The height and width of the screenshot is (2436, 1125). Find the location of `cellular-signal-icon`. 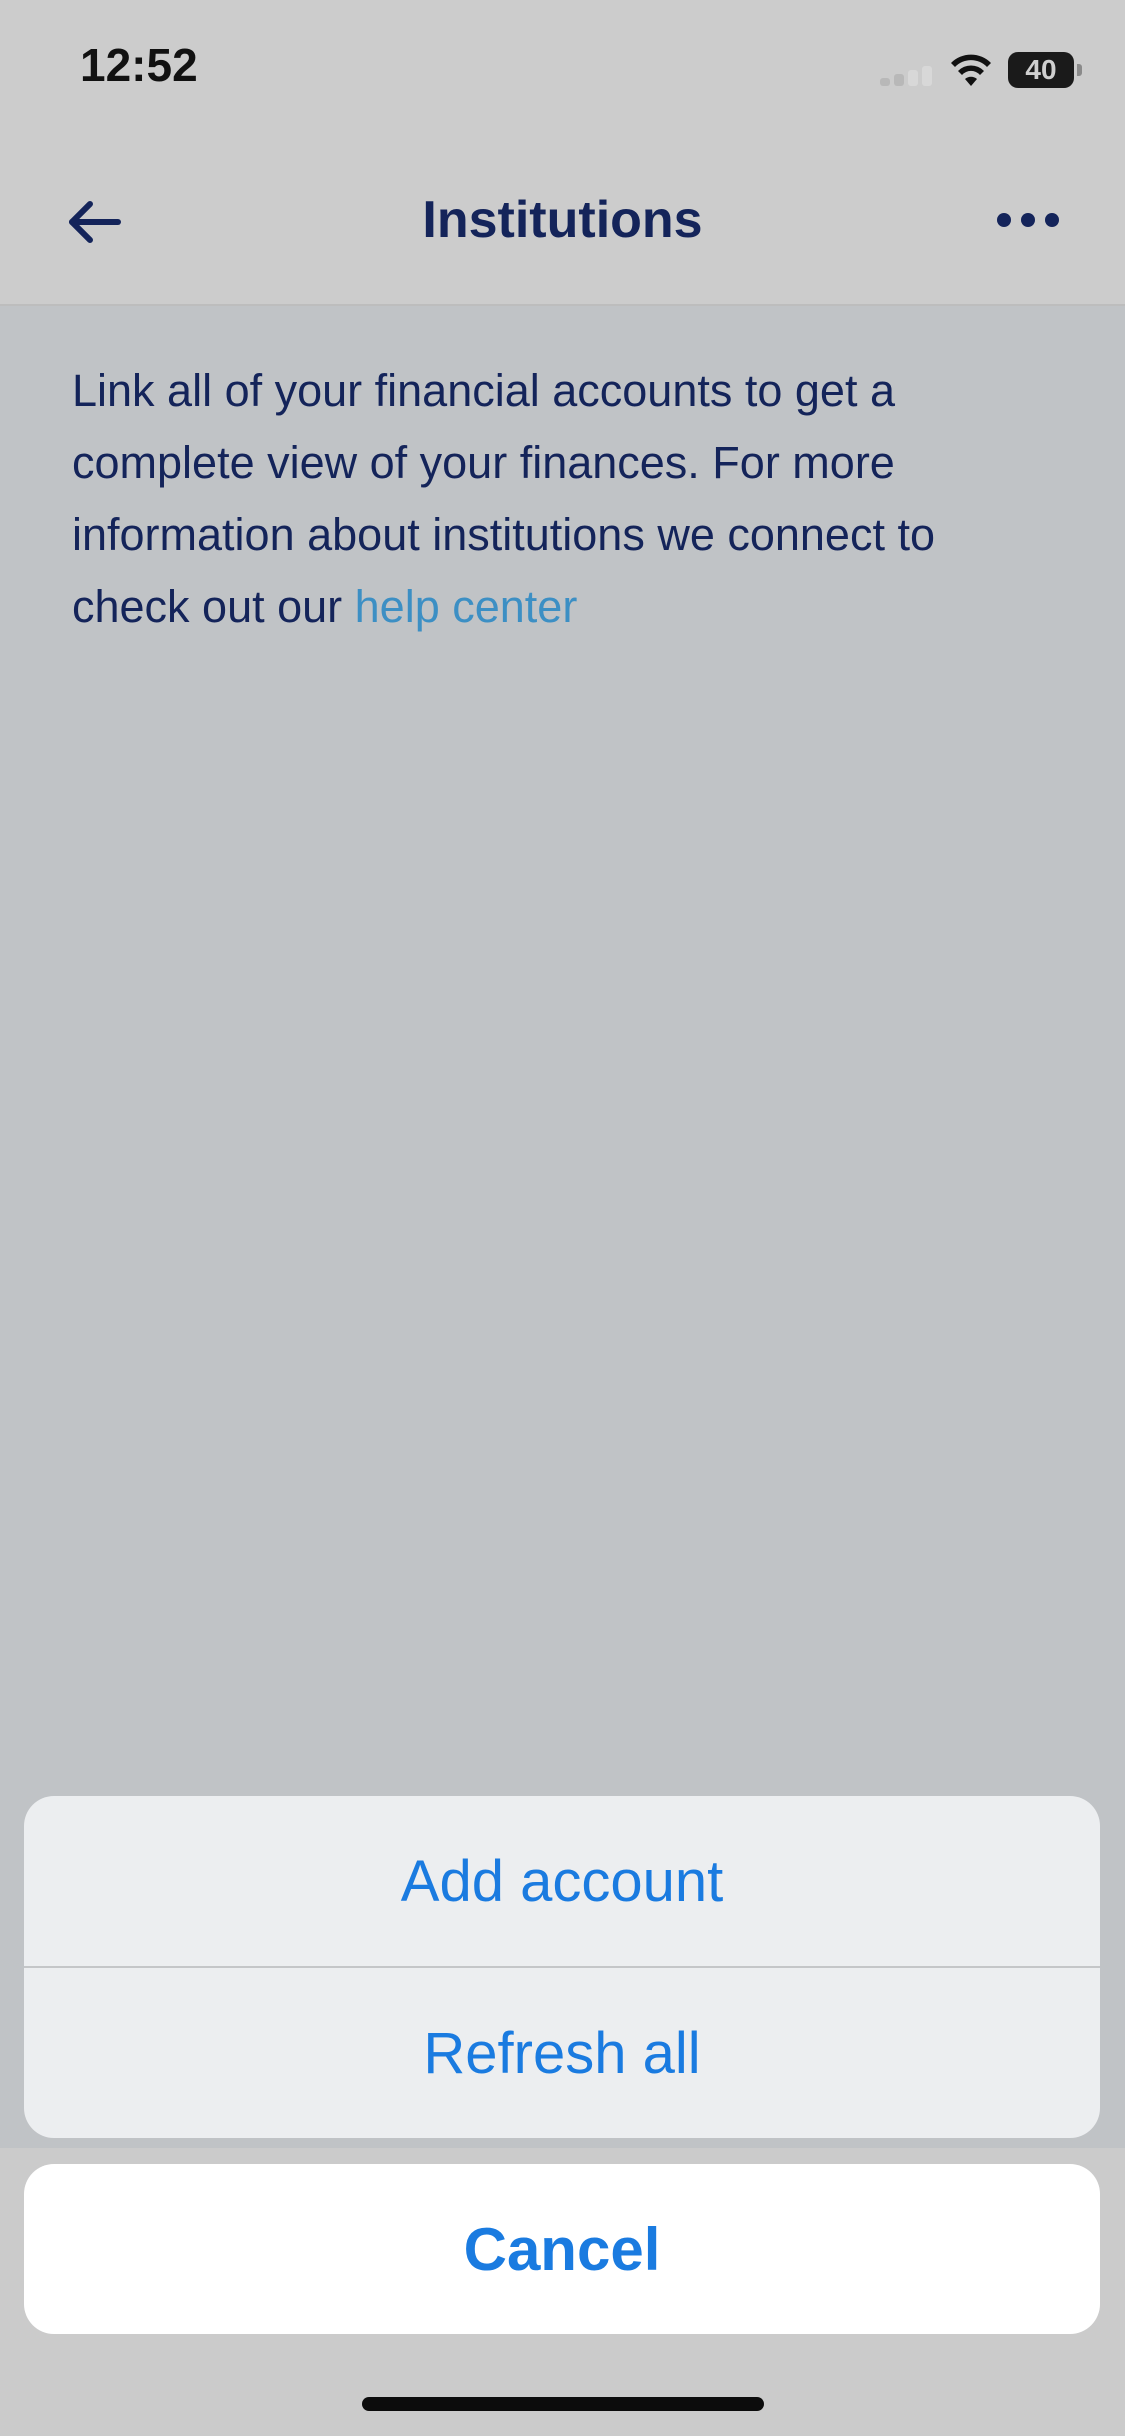

cellular-signal-icon is located at coordinates (906, 76).